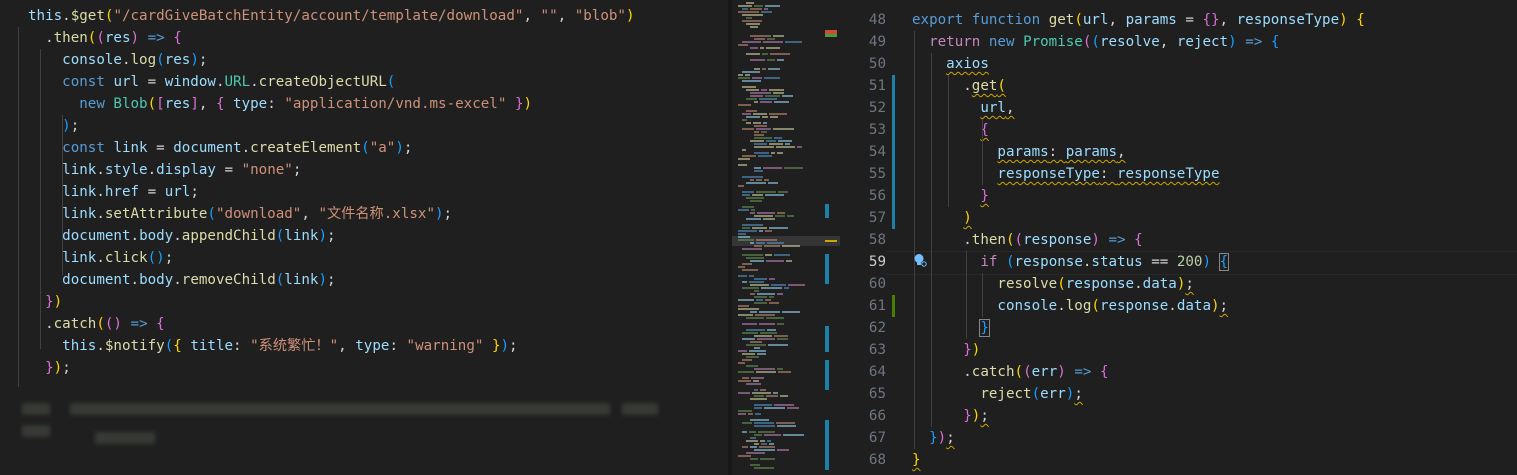 This screenshot has width=1517, height=475. What do you see at coordinates (1071, 262) in the screenshot?
I see `code-line: if (response.status == 200) {` at bounding box center [1071, 262].